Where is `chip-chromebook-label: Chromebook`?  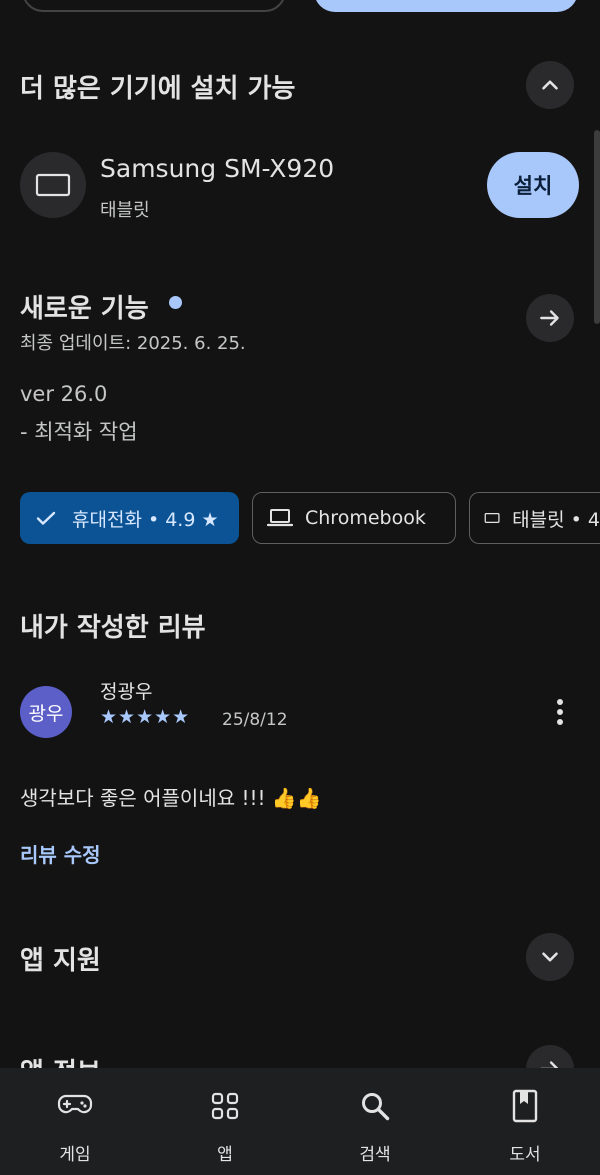 chip-chromebook-label: Chromebook is located at coordinates (365, 518).